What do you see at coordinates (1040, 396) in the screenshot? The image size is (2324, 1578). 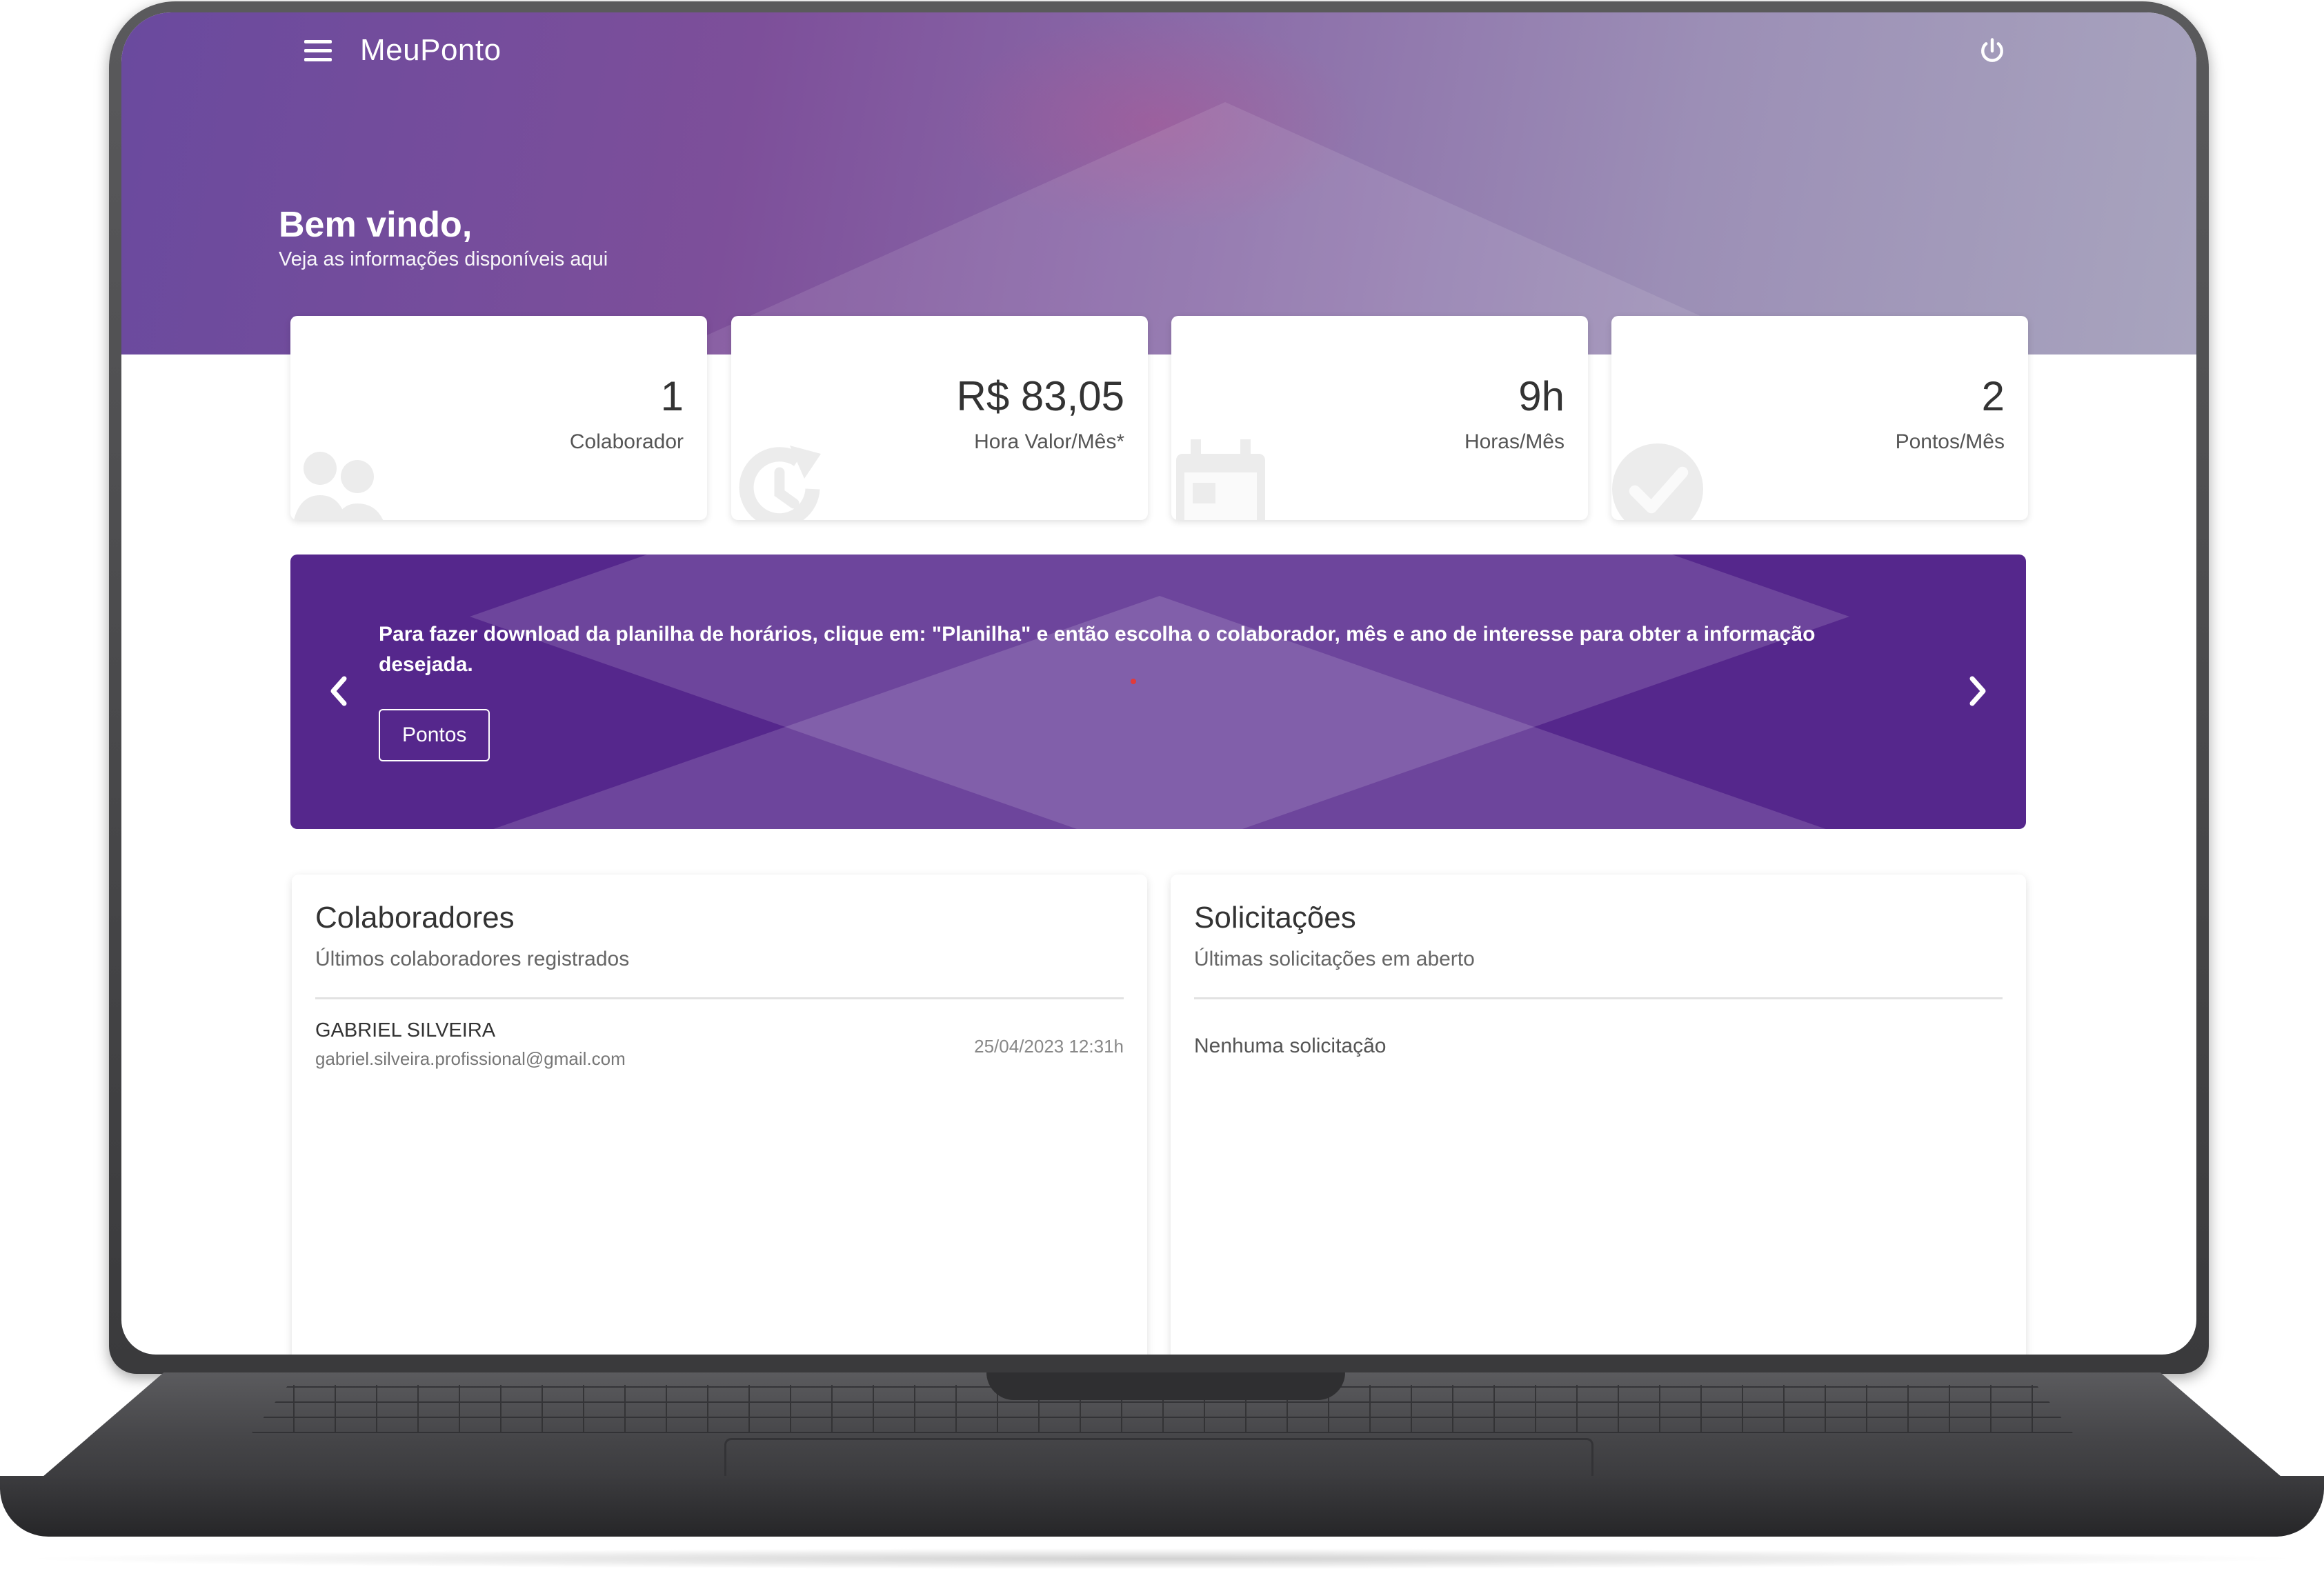 I see `stat-value: R$ 83,05` at bounding box center [1040, 396].